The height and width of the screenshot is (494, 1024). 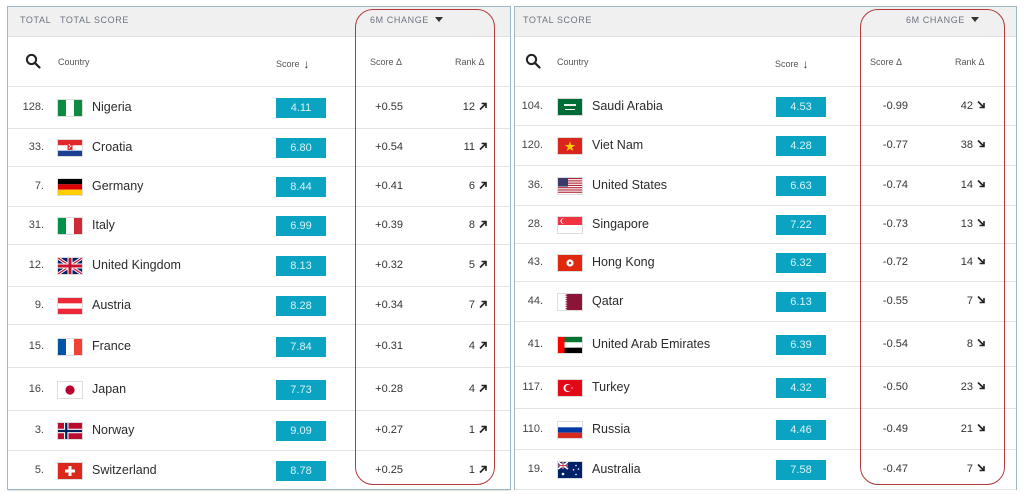 What do you see at coordinates (765, 388) in the screenshot?
I see `table-row: 117. Turkey 4.32 -0.50 23` at bounding box center [765, 388].